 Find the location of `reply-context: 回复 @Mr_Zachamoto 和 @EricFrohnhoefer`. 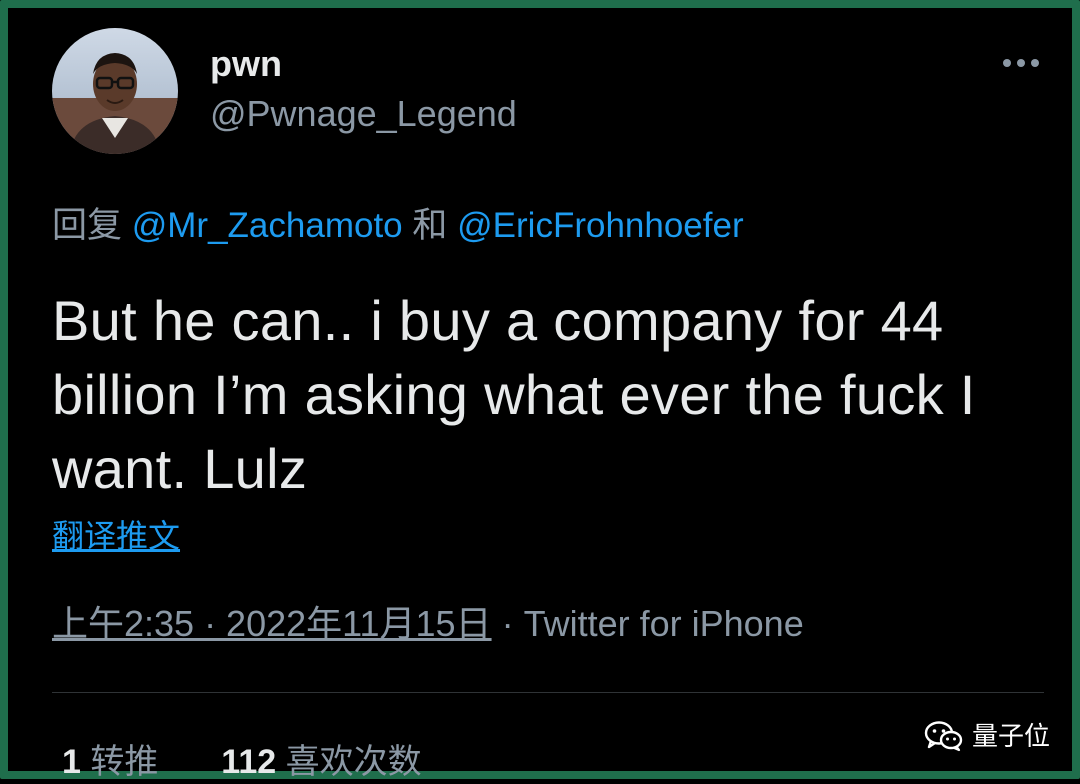

reply-context: 回复 @Mr_Zachamoto 和 @EricFrohnhoefer is located at coordinates (398, 226).